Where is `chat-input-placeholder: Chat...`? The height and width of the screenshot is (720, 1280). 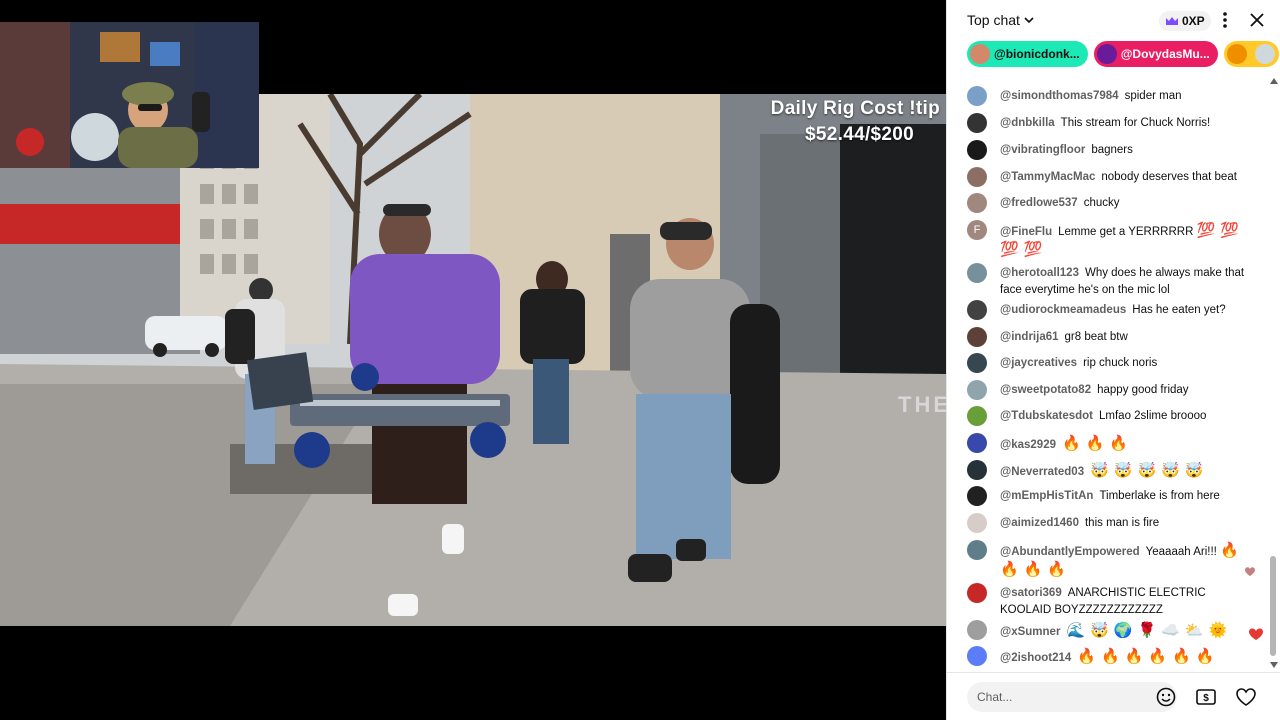 chat-input-placeholder: Chat... is located at coordinates (995, 697).